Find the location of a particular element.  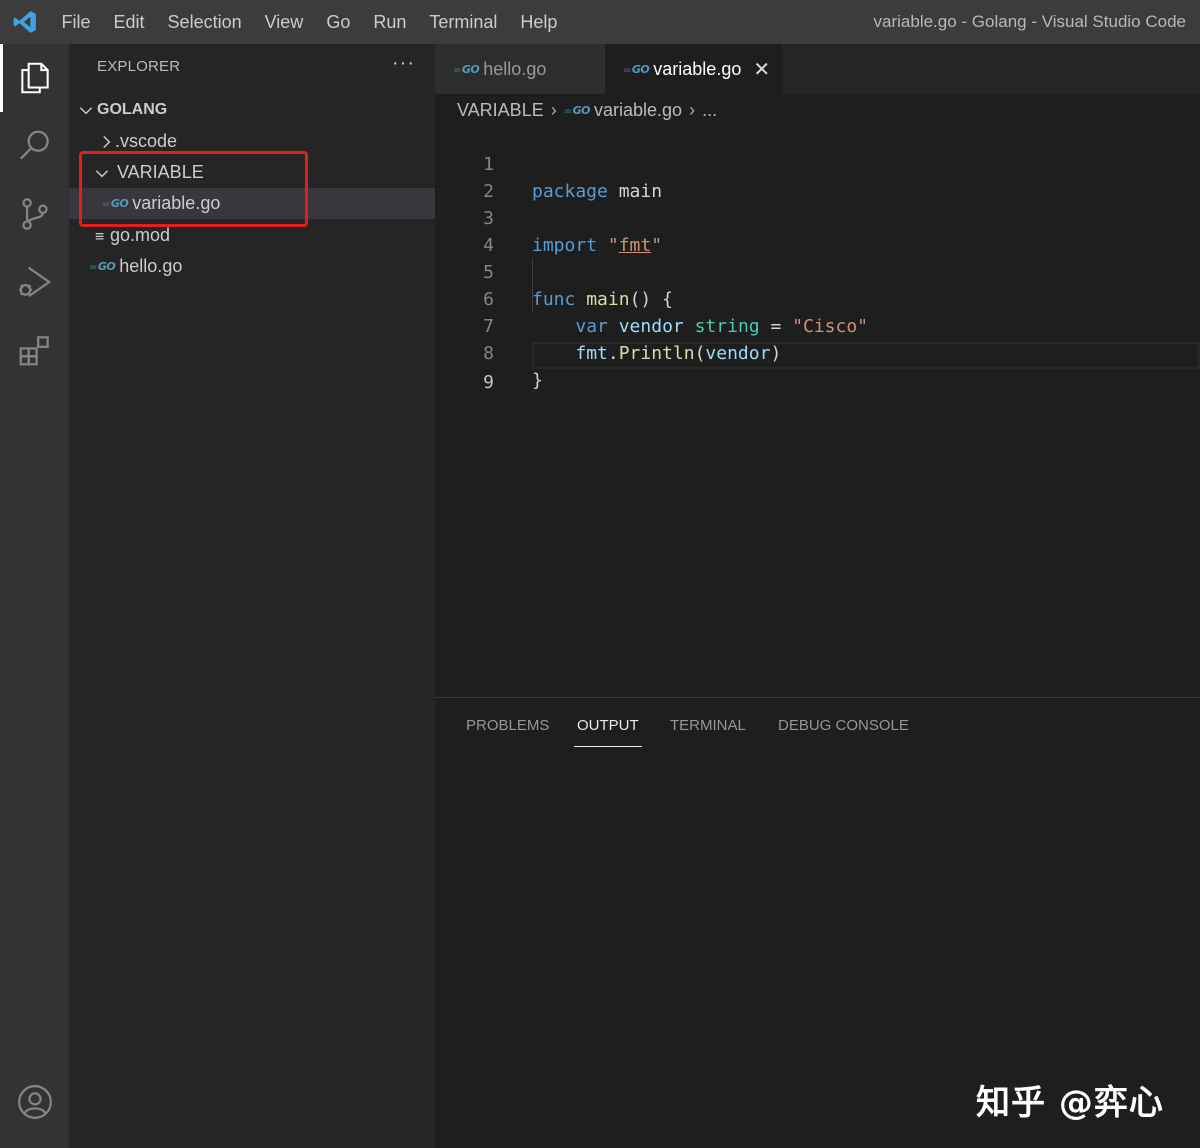

tab-label: variable.go is located at coordinates (697, 68).